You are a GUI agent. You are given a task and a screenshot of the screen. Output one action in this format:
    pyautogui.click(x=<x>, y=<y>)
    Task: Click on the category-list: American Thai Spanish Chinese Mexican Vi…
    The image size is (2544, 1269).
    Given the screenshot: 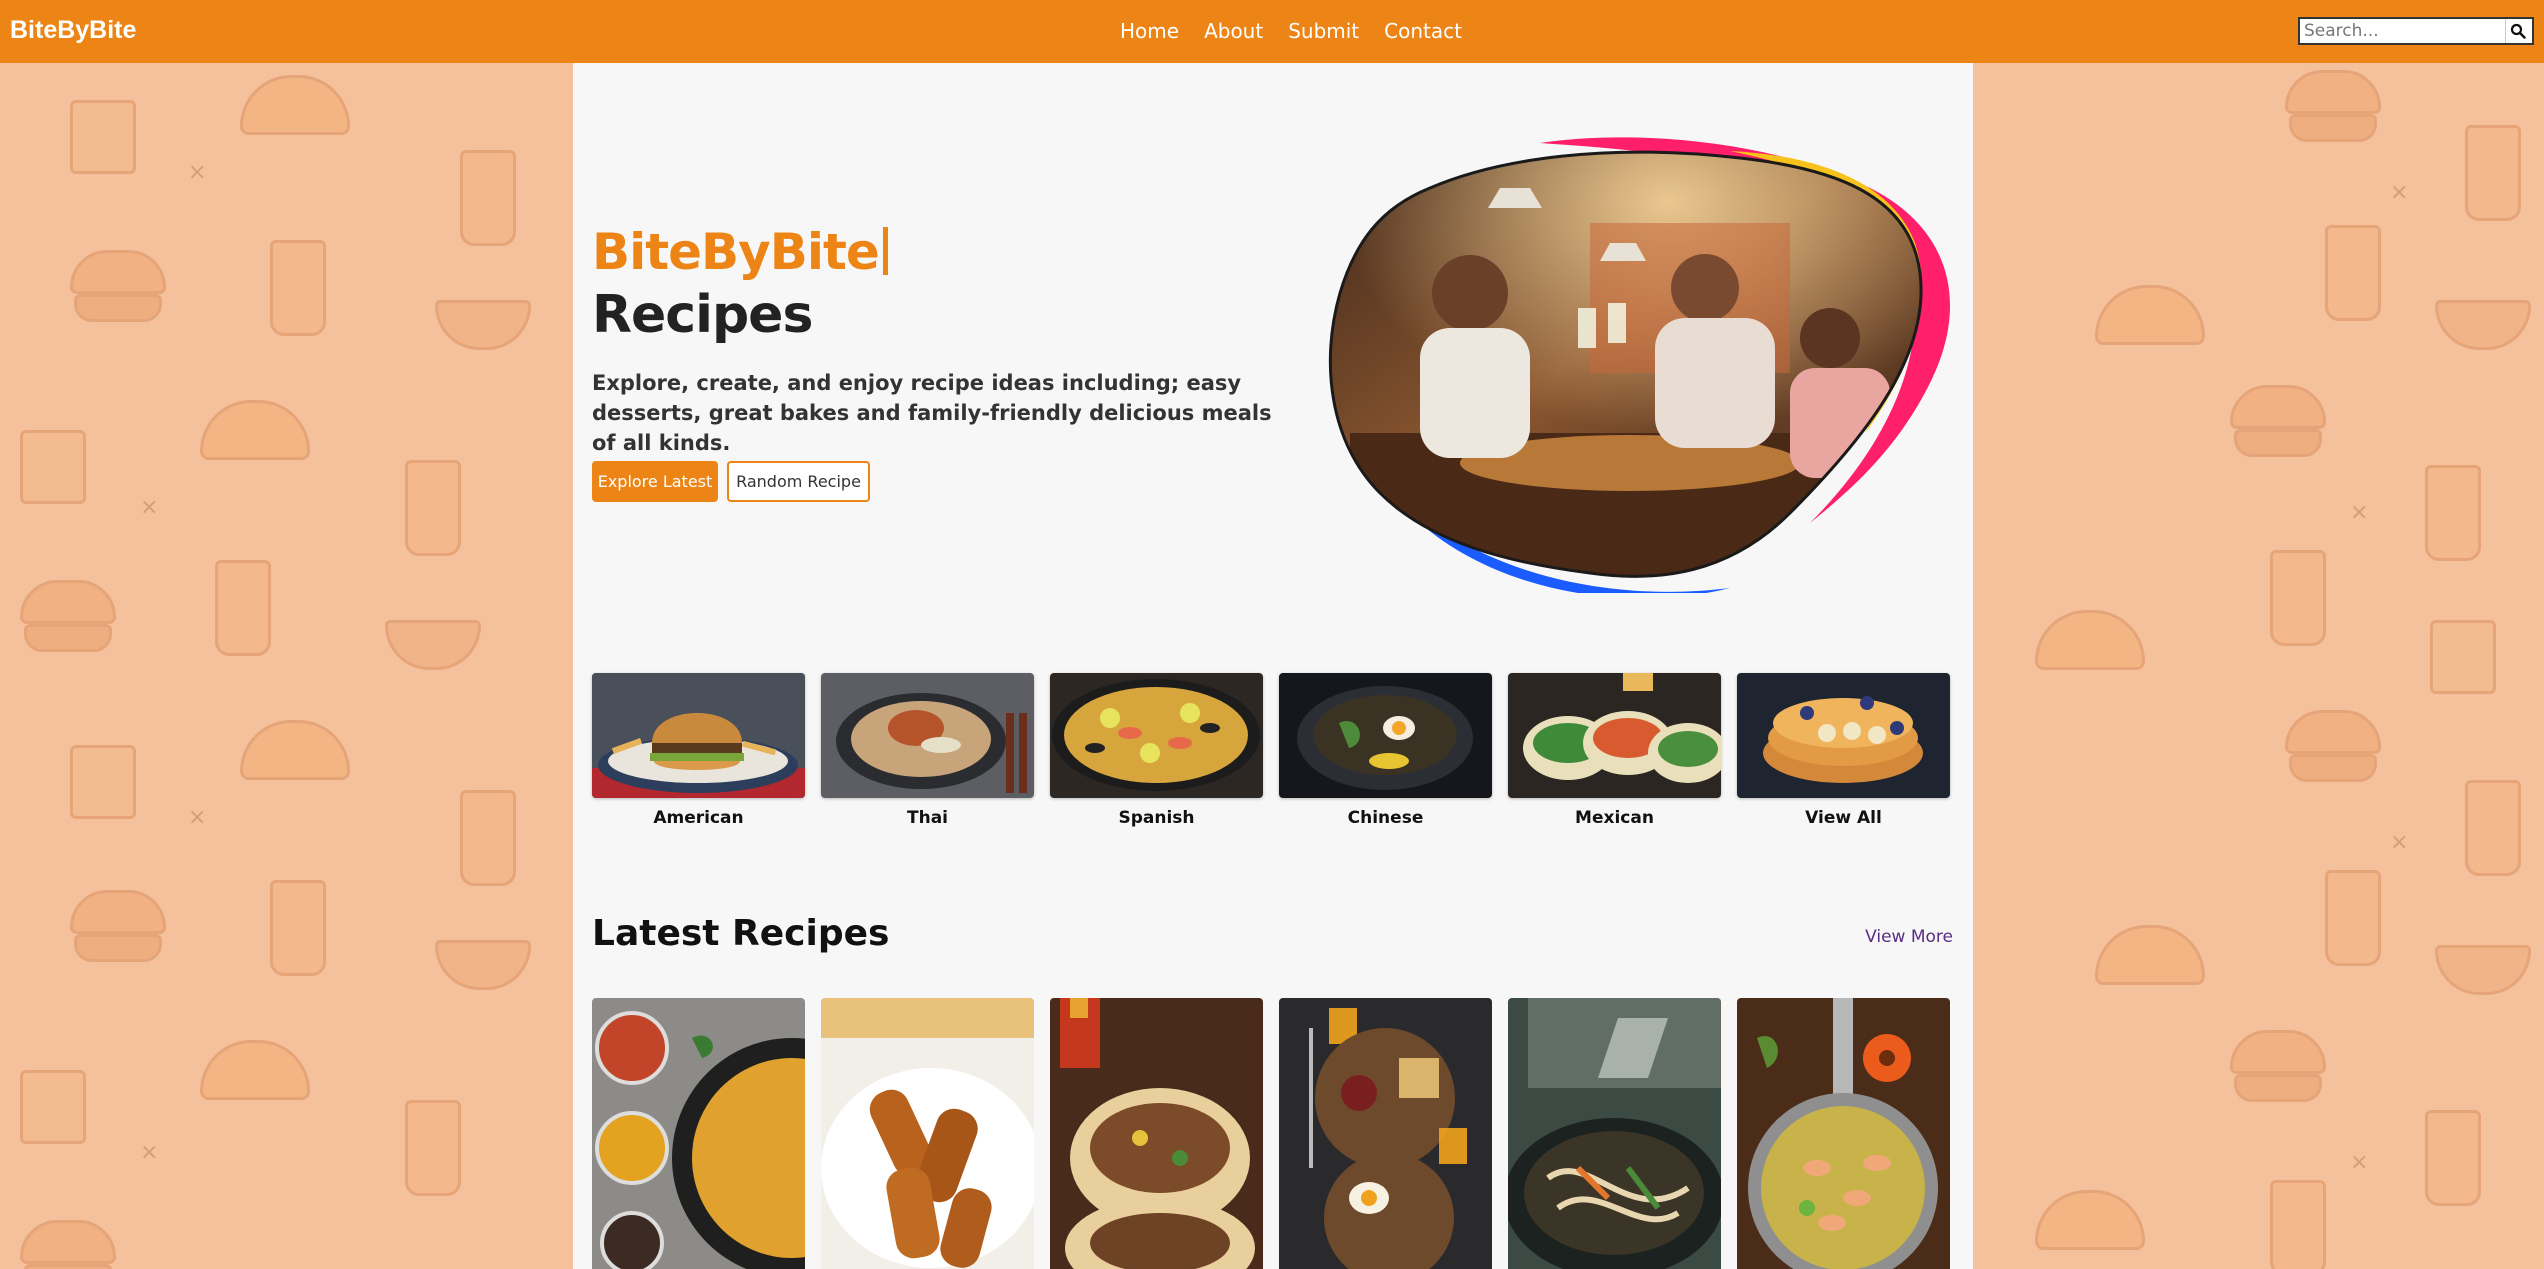 What is the action you would take?
    pyautogui.click(x=1271, y=750)
    